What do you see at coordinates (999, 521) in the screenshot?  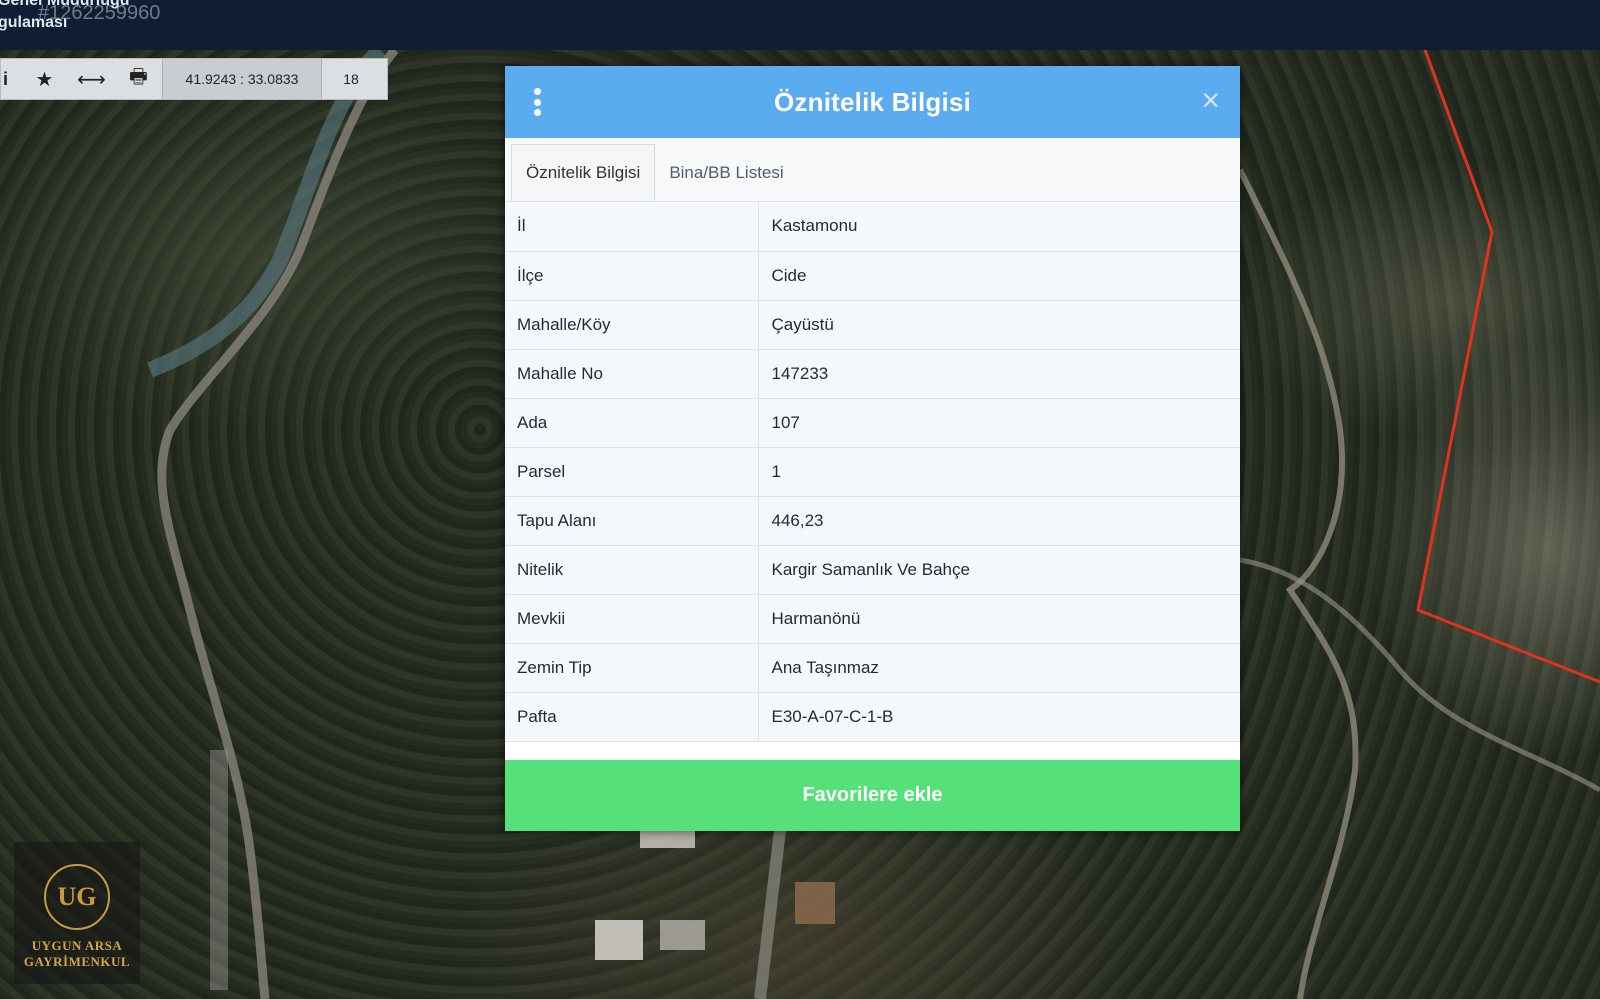 I see `attribute-value: 446,23` at bounding box center [999, 521].